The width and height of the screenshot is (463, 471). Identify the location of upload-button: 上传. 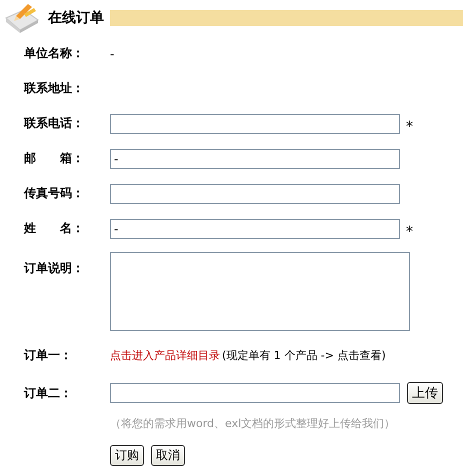
(425, 393).